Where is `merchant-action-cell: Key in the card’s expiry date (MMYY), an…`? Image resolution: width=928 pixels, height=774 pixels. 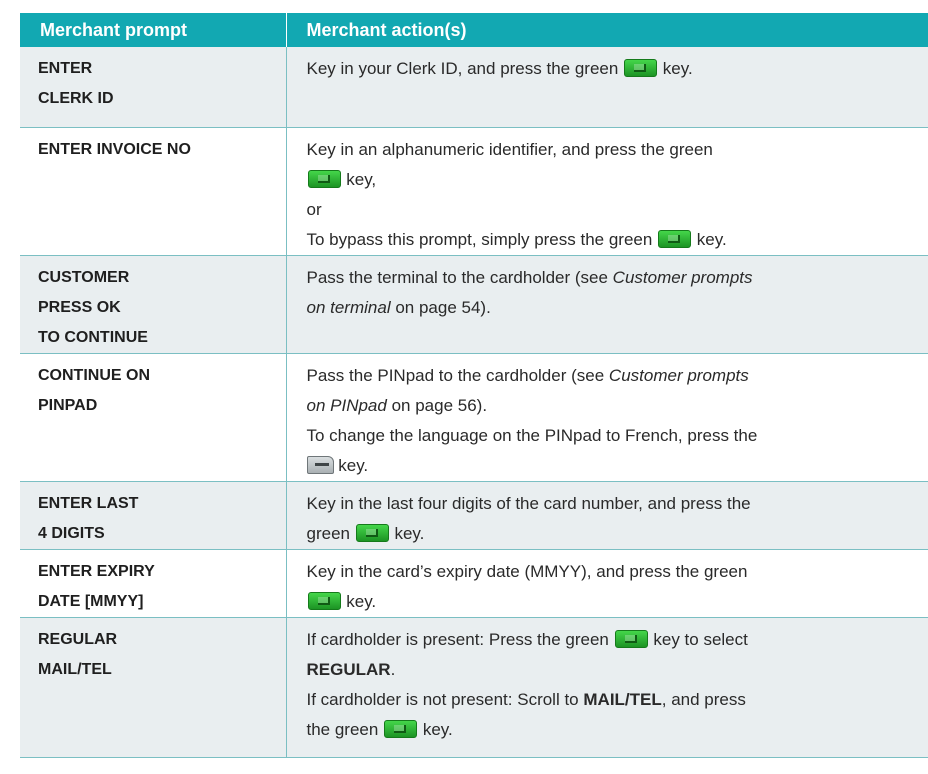
merchant-action-cell: Key in the card’s expiry date (MMYY), an… is located at coordinates (607, 583).